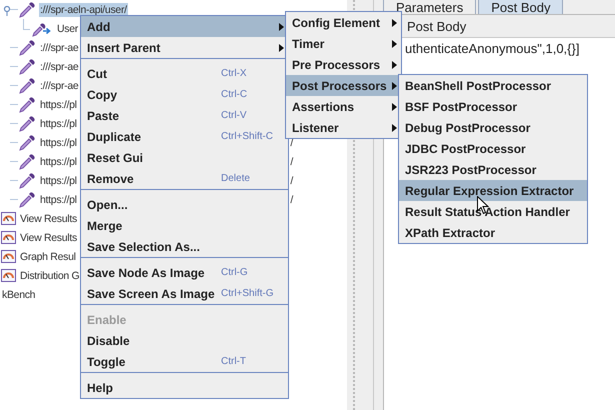  What do you see at coordinates (343, 64) in the screenshot?
I see `menu-item: Pre Processors` at bounding box center [343, 64].